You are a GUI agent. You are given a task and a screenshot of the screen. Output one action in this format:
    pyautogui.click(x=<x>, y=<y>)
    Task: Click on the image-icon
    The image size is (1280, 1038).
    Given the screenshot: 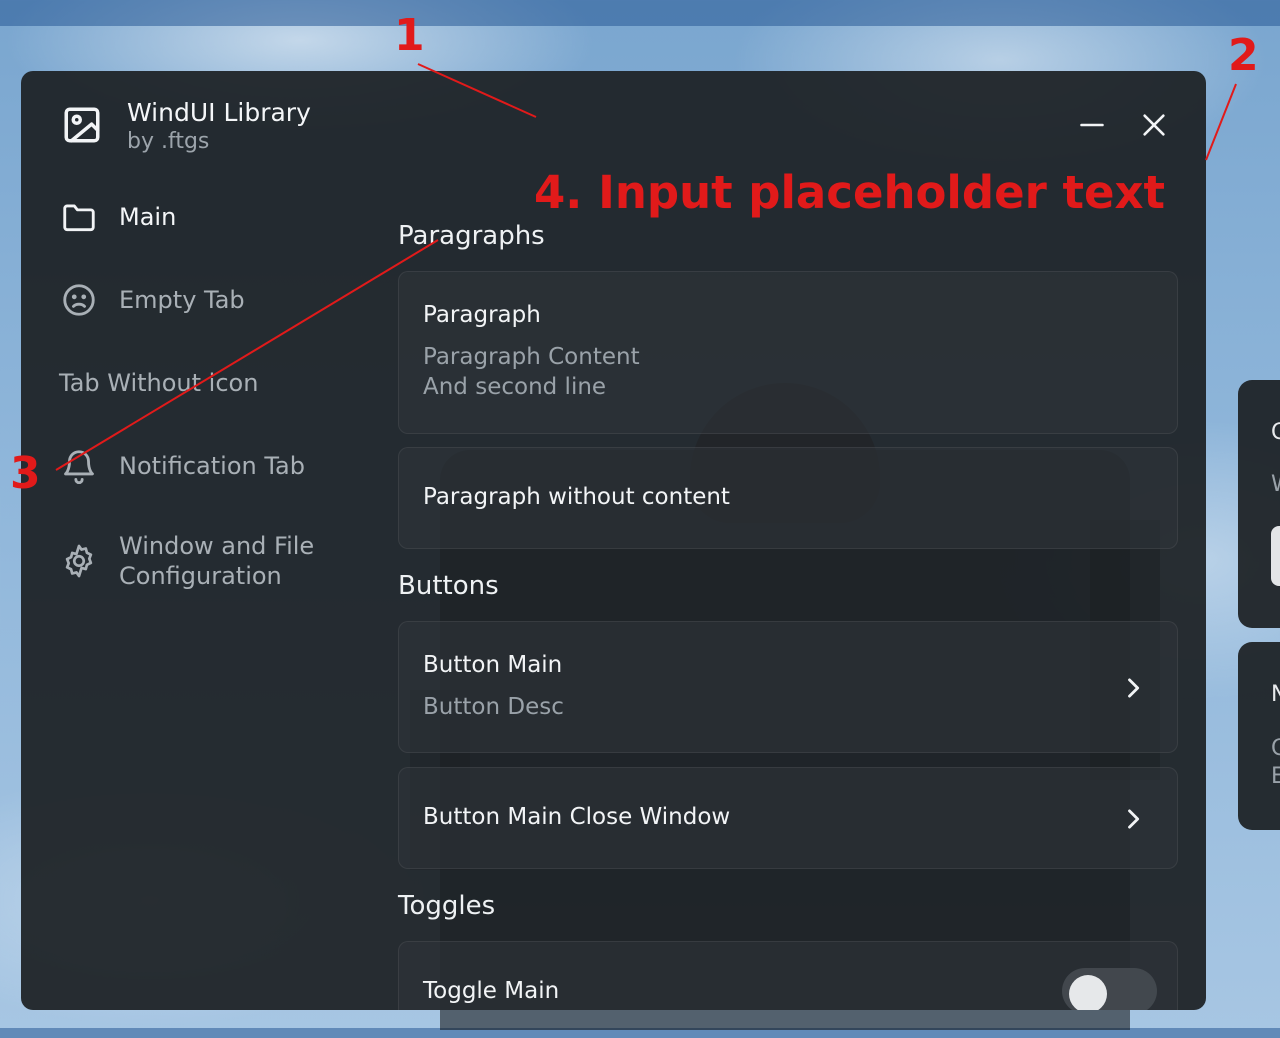 What is the action you would take?
    pyautogui.click(x=82, y=125)
    